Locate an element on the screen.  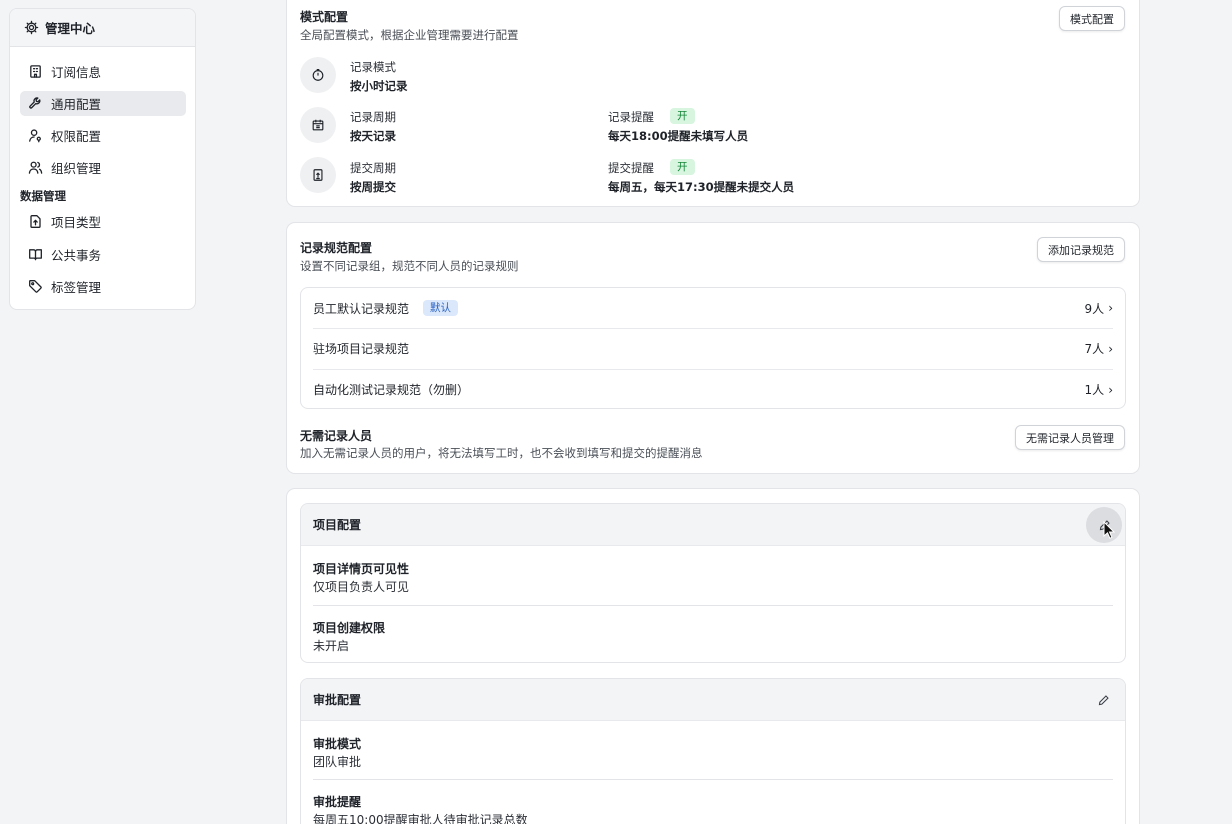
pencil-icon is located at coordinates (1103, 699).